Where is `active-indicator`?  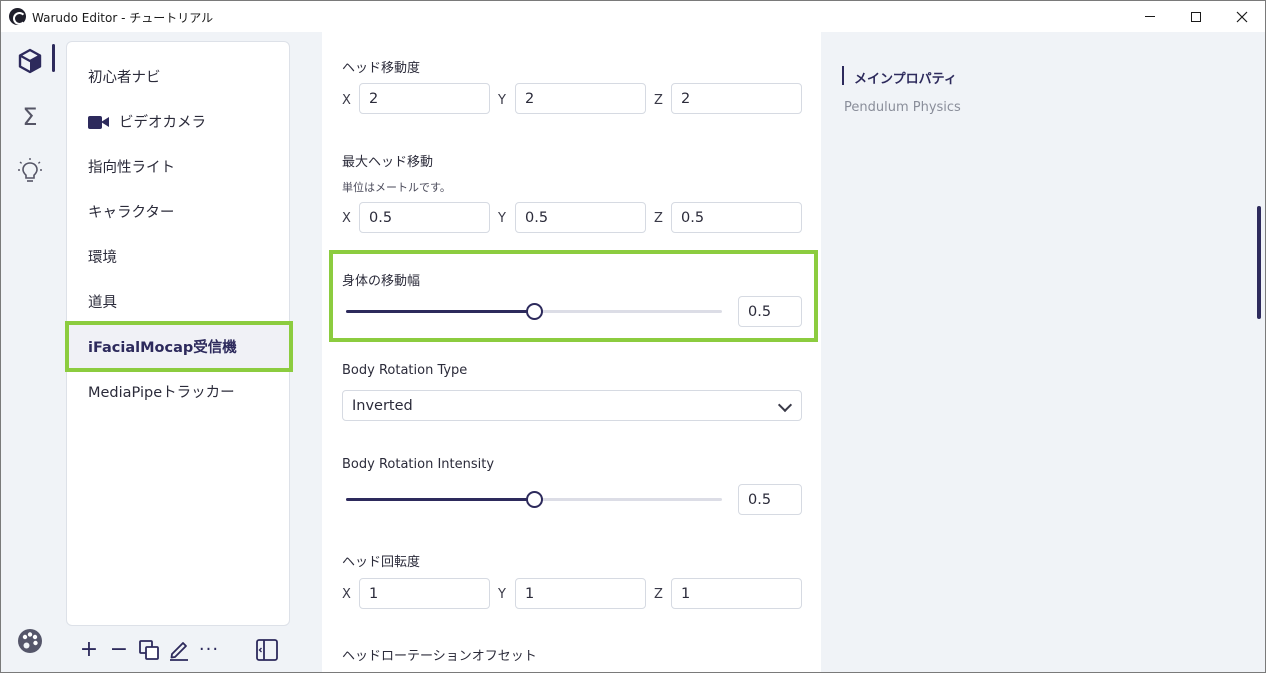
active-indicator is located at coordinates (53, 58).